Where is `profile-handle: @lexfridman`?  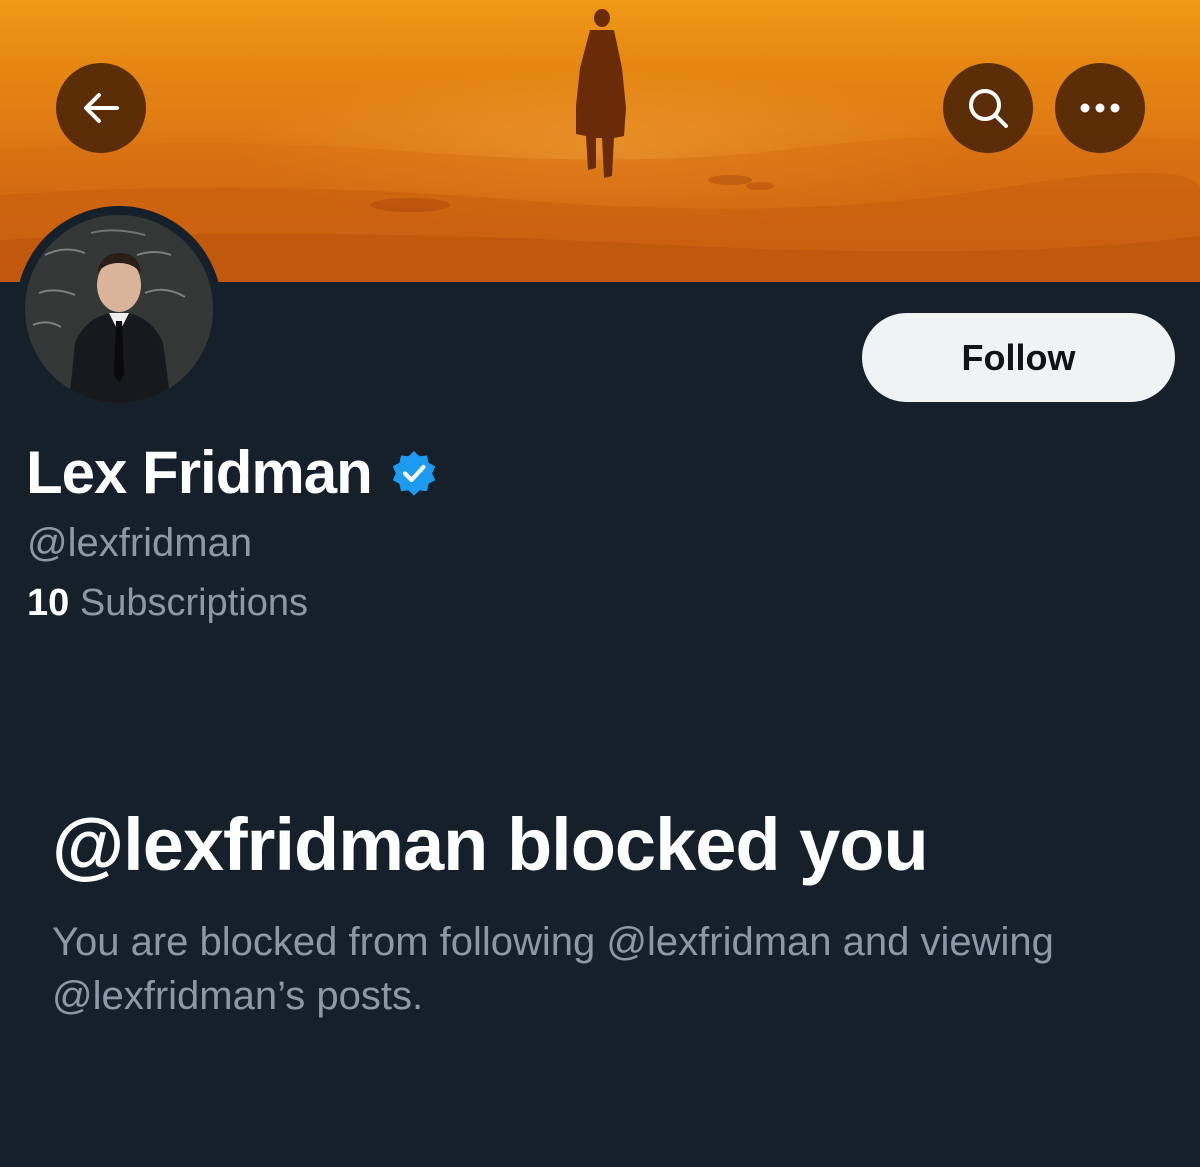
profile-handle: @lexfridman is located at coordinates (140, 543).